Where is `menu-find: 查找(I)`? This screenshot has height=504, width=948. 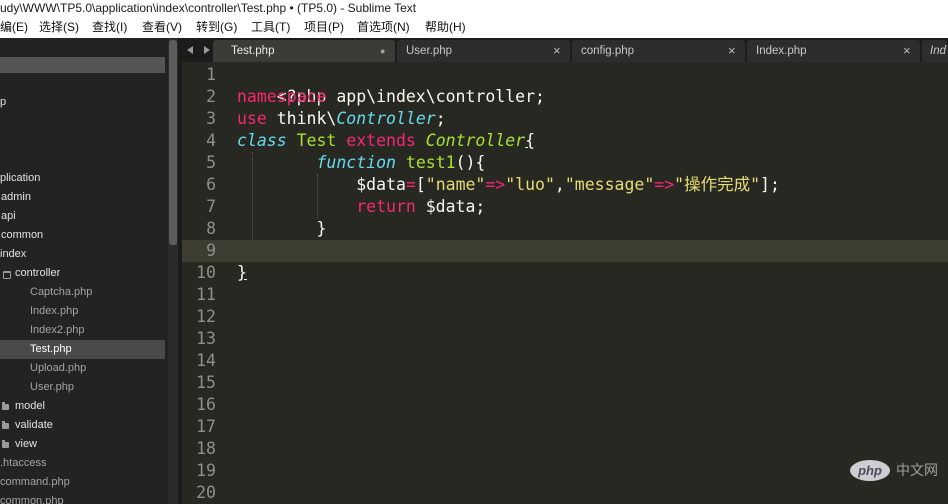 menu-find: 查找(I) is located at coordinates (109, 27).